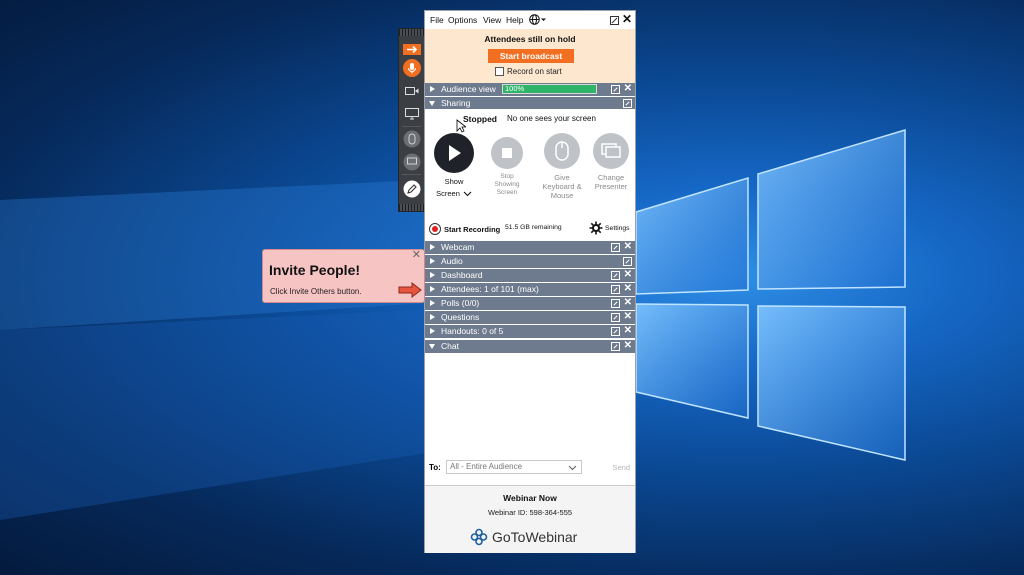 Image resolution: width=1024 pixels, height=575 pixels. What do you see at coordinates (472, 229) in the screenshot?
I see `start-recording-label: Start Recording` at bounding box center [472, 229].